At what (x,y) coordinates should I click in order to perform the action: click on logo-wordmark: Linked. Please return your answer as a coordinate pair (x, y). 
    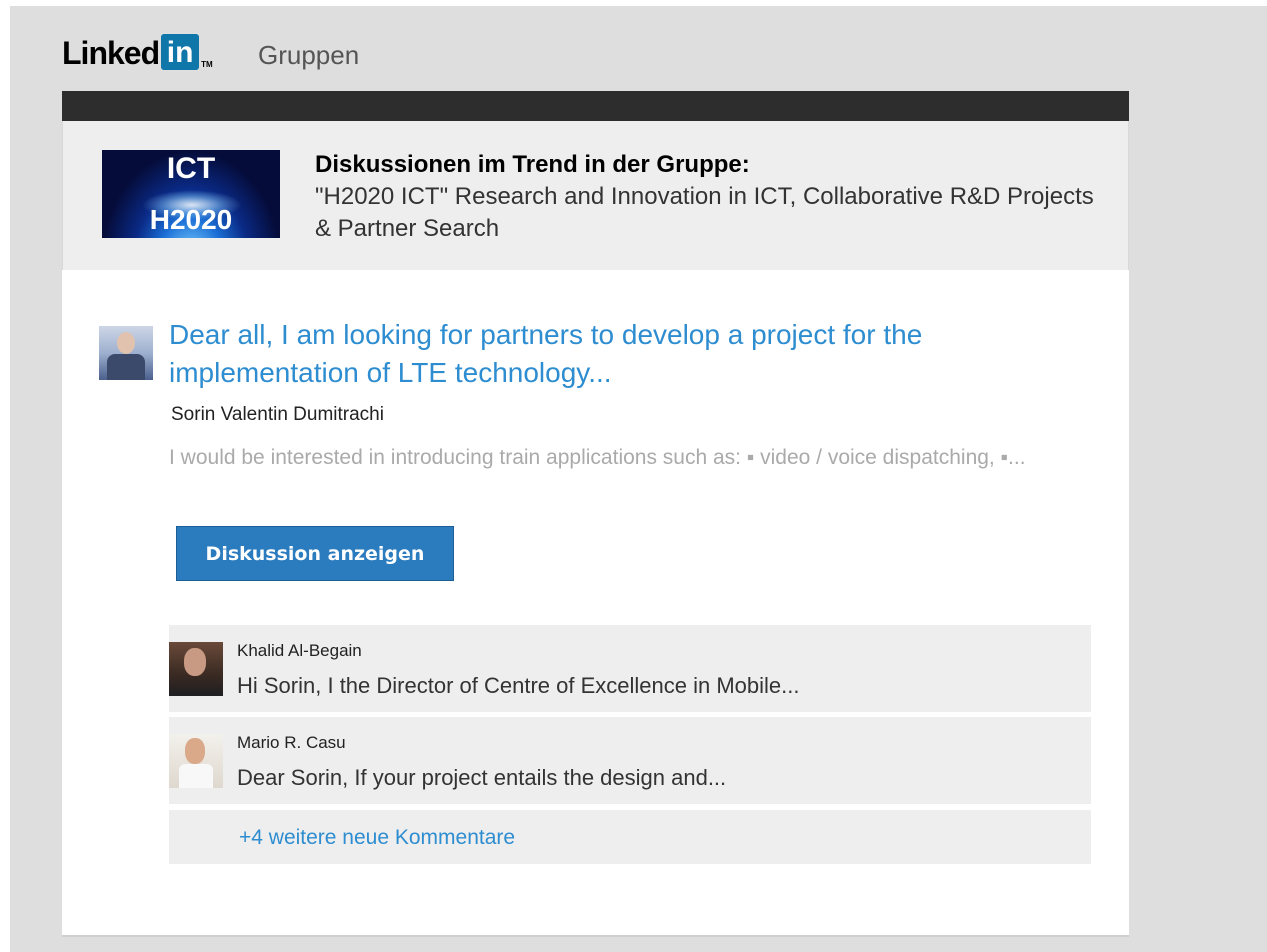
    Looking at the image, I should click on (111, 53).